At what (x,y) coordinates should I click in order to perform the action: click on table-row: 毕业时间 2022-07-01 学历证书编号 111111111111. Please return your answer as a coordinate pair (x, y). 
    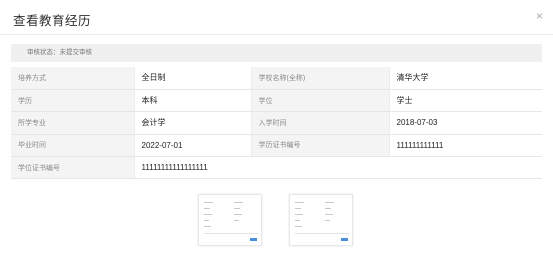
    Looking at the image, I should click on (276, 146).